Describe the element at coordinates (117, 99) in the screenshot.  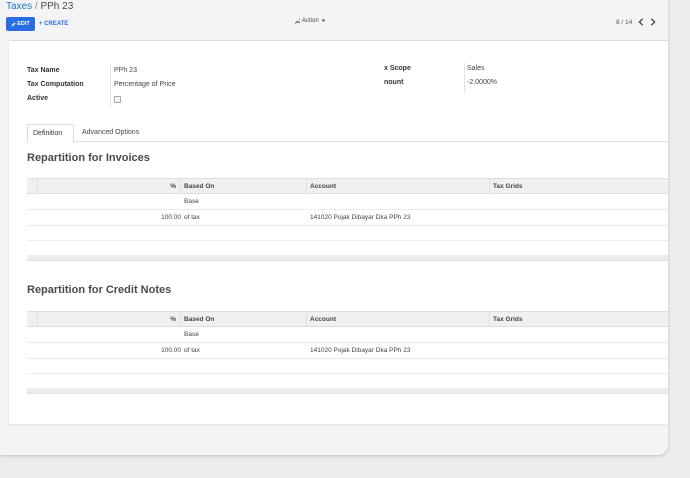
I see `active-checkbox` at that location.